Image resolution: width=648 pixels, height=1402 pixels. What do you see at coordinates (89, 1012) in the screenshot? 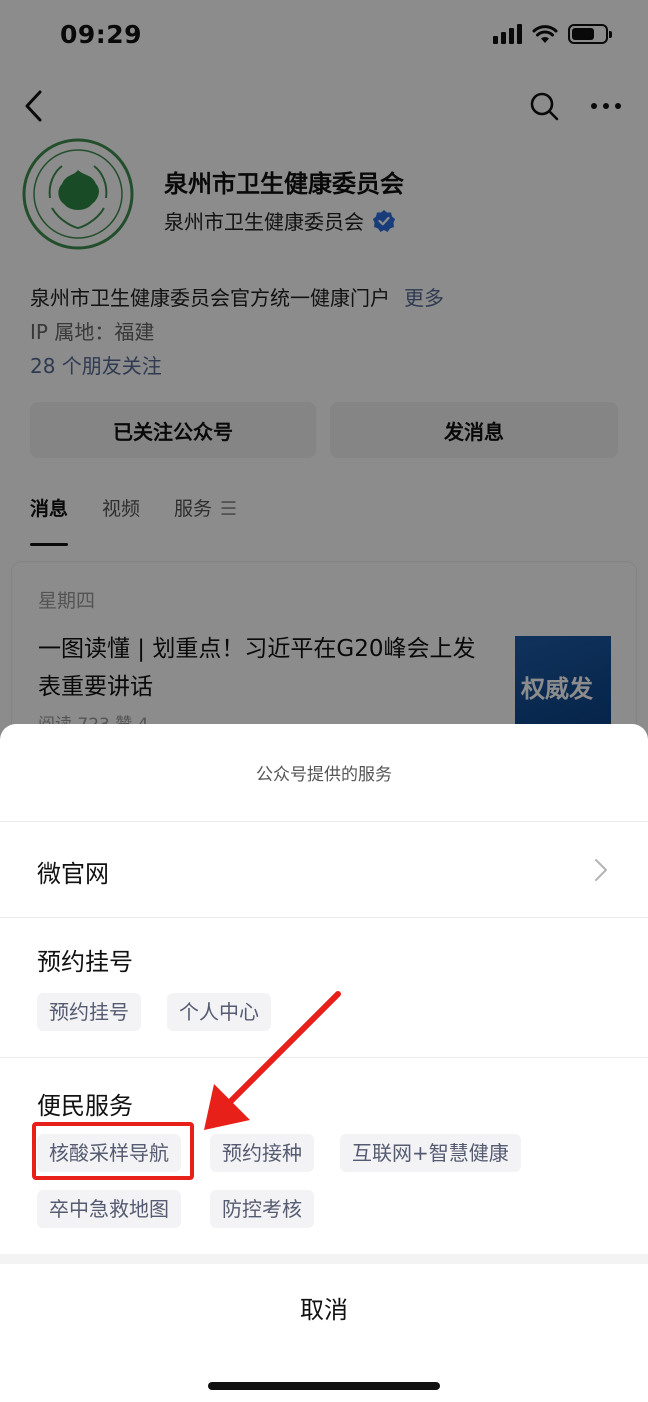
I see `service-chip: 预约挂号` at bounding box center [89, 1012].